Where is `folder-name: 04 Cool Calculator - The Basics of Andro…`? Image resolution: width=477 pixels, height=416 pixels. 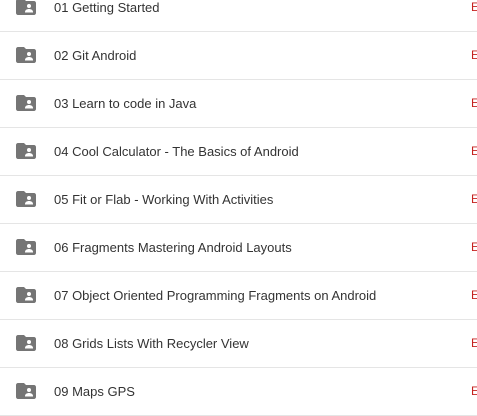
folder-name: 04 Cool Calculator - The Basics of Andro… is located at coordinates (176, 151).